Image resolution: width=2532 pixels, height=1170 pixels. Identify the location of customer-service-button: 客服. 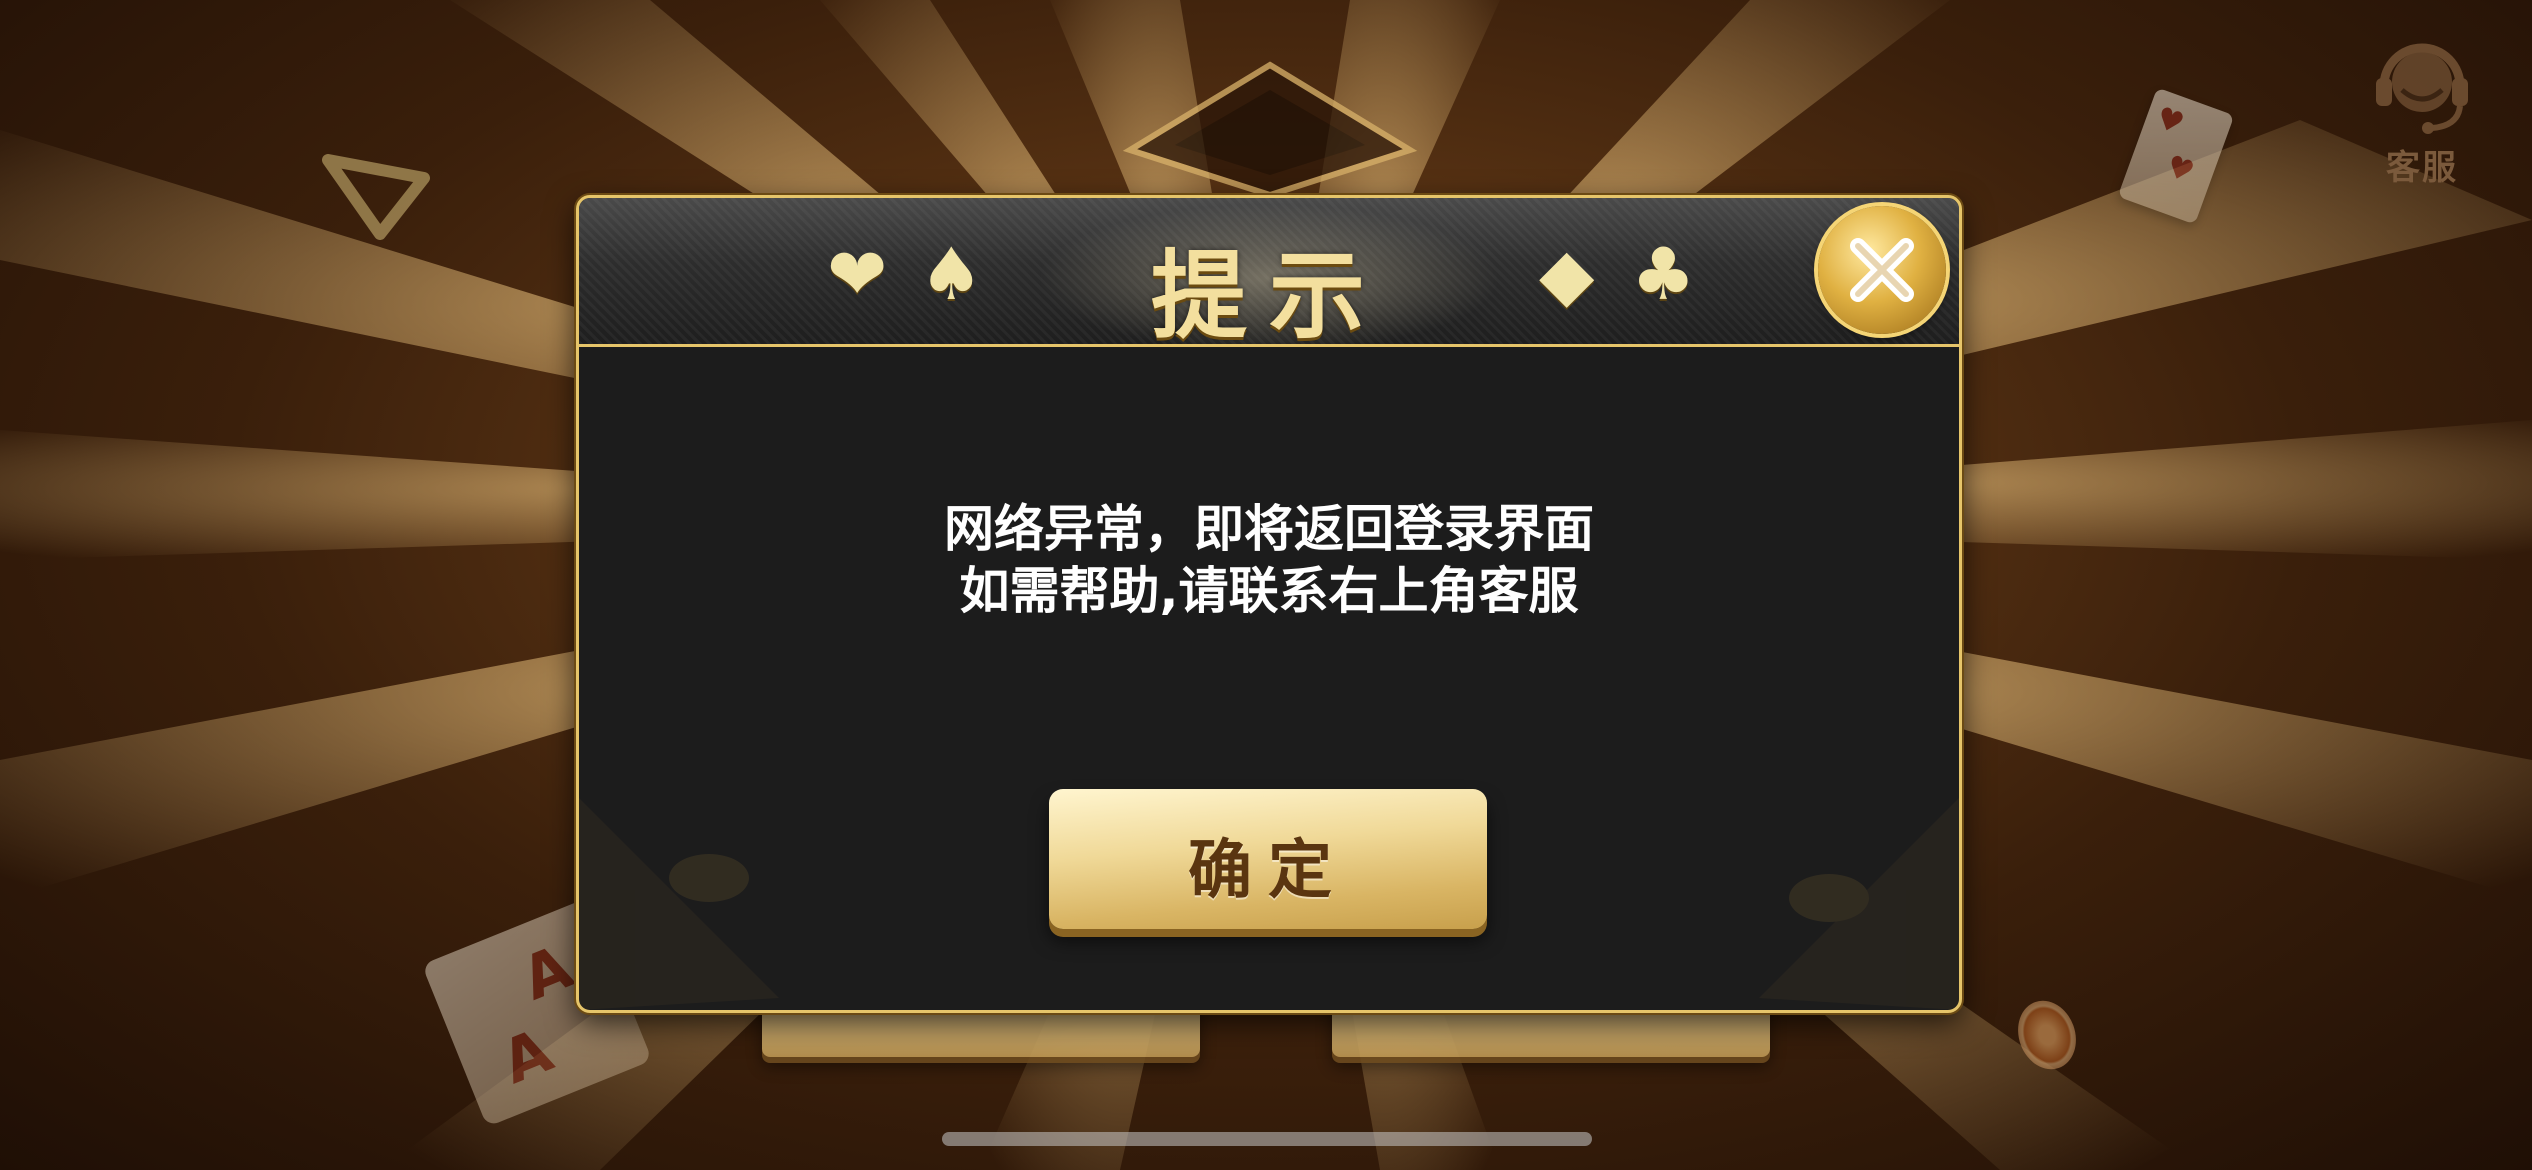
(2422, 110).